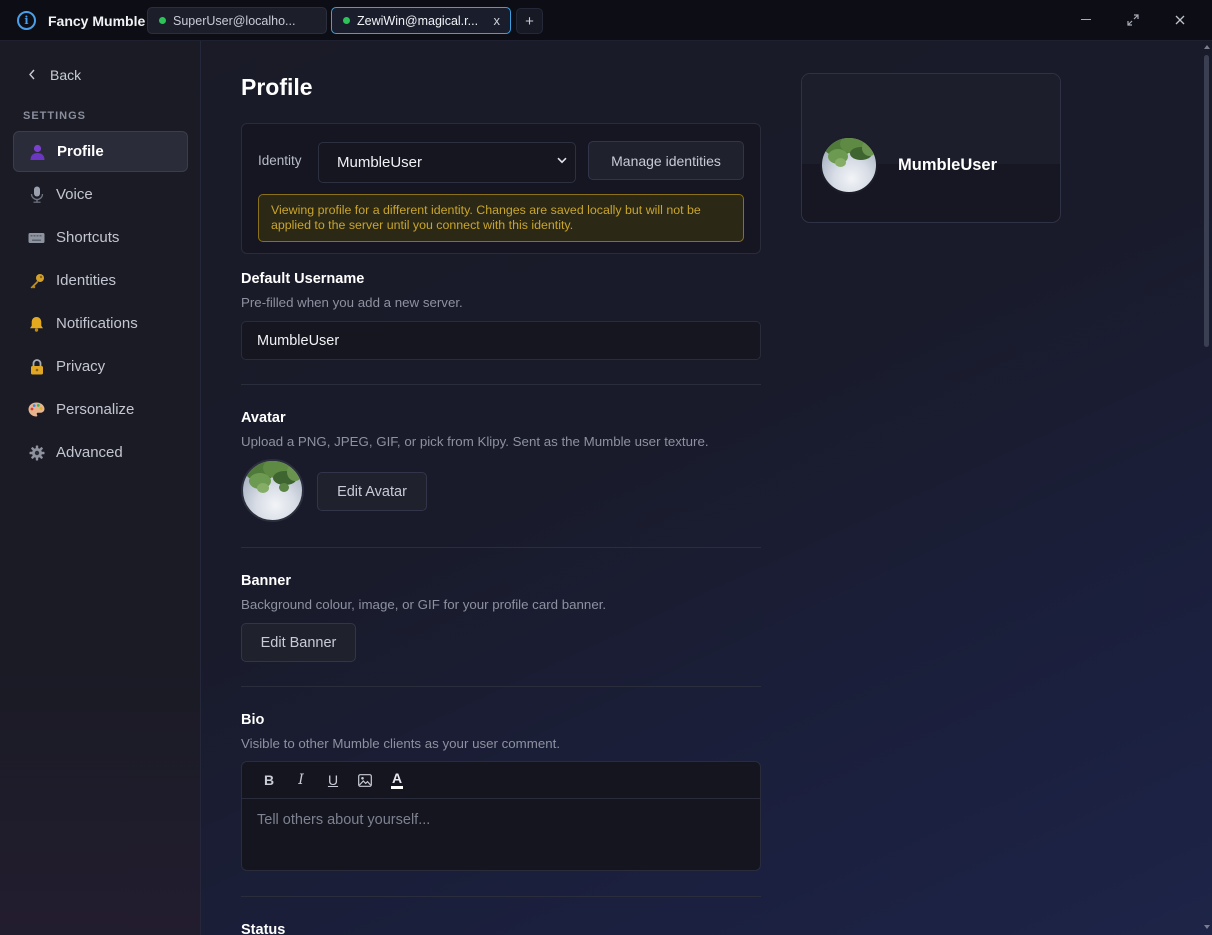 This screenshot has height=935, width=1212. I want to click on bell-icon, so click(36, 323).